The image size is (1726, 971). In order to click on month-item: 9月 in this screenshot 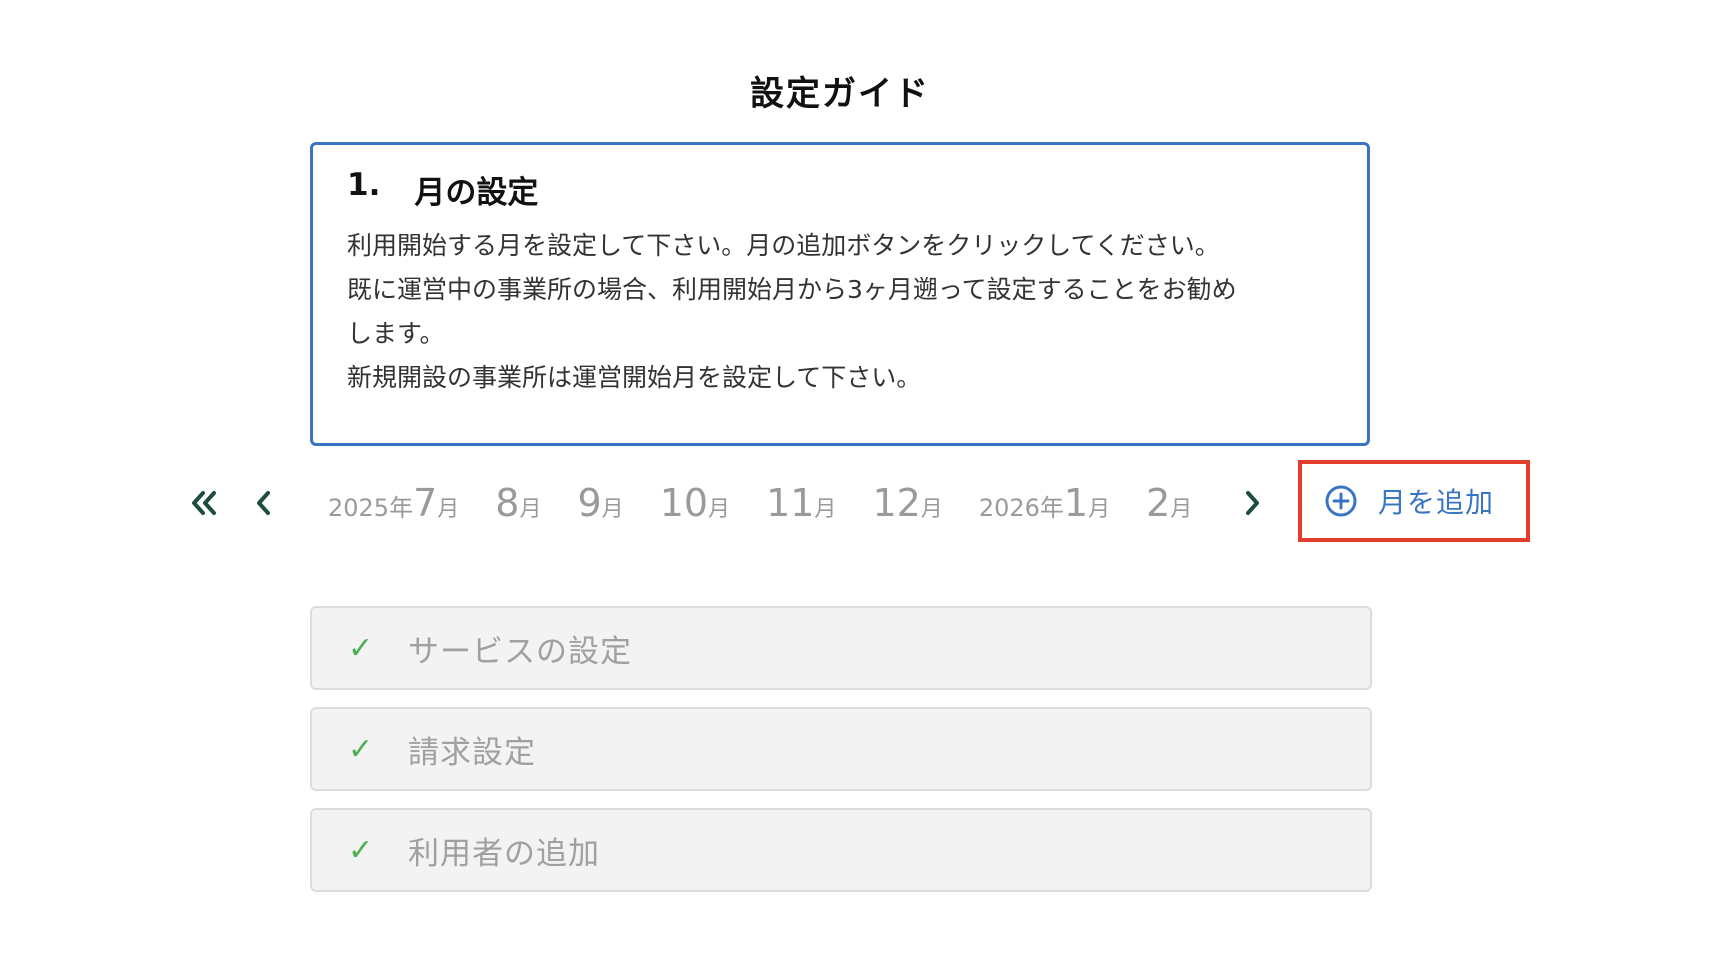, I will do `click(600, 503)`.